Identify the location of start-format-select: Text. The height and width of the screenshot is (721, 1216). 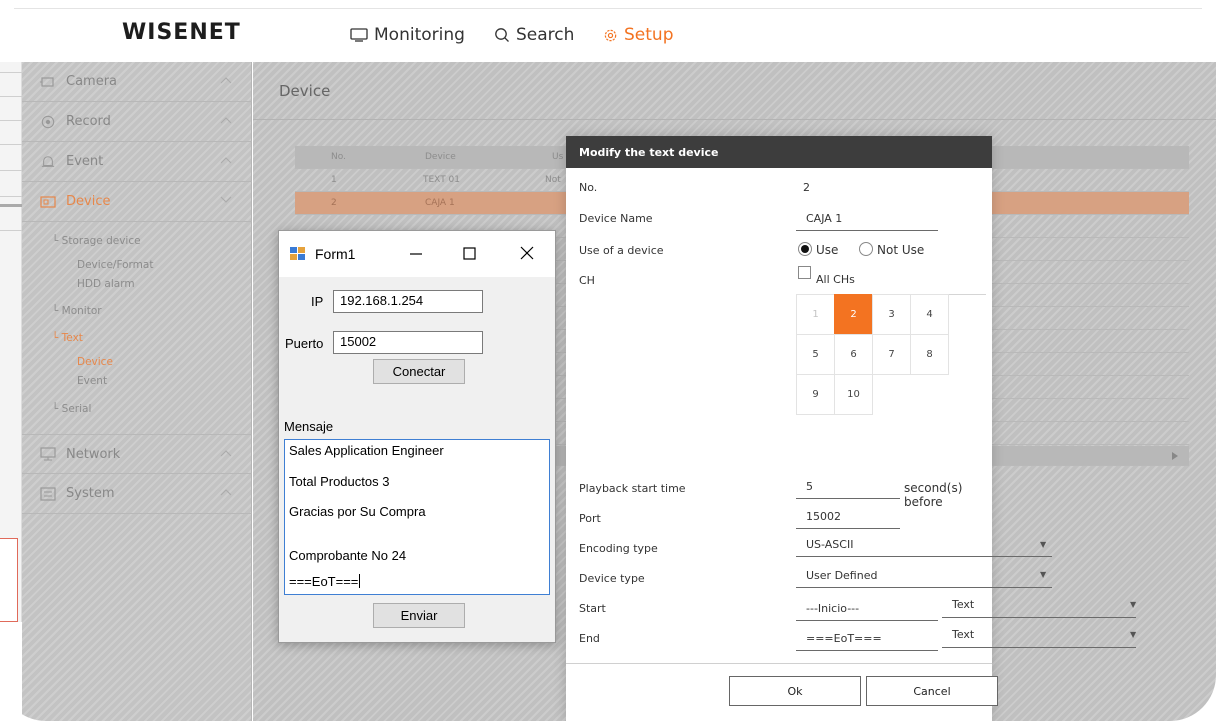
(963, 604).